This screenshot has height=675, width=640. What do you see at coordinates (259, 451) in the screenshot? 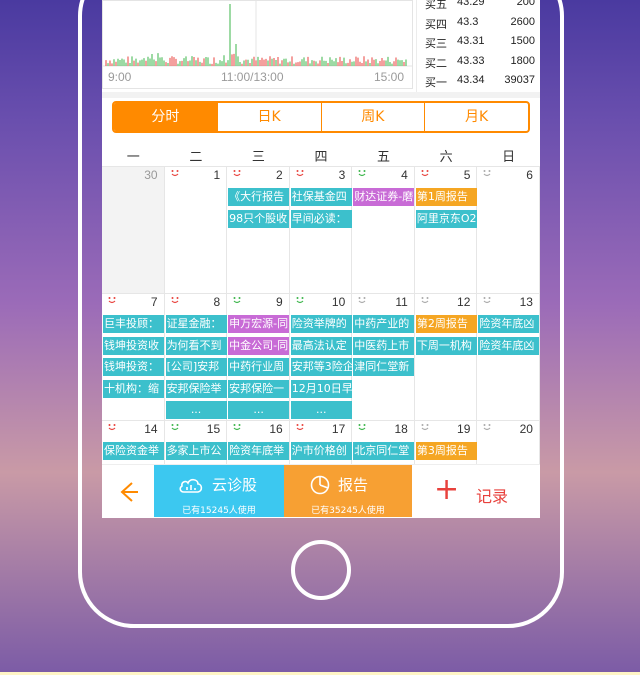
I see `calendar-event: 险资年底举` at bounding box center [259, 451].